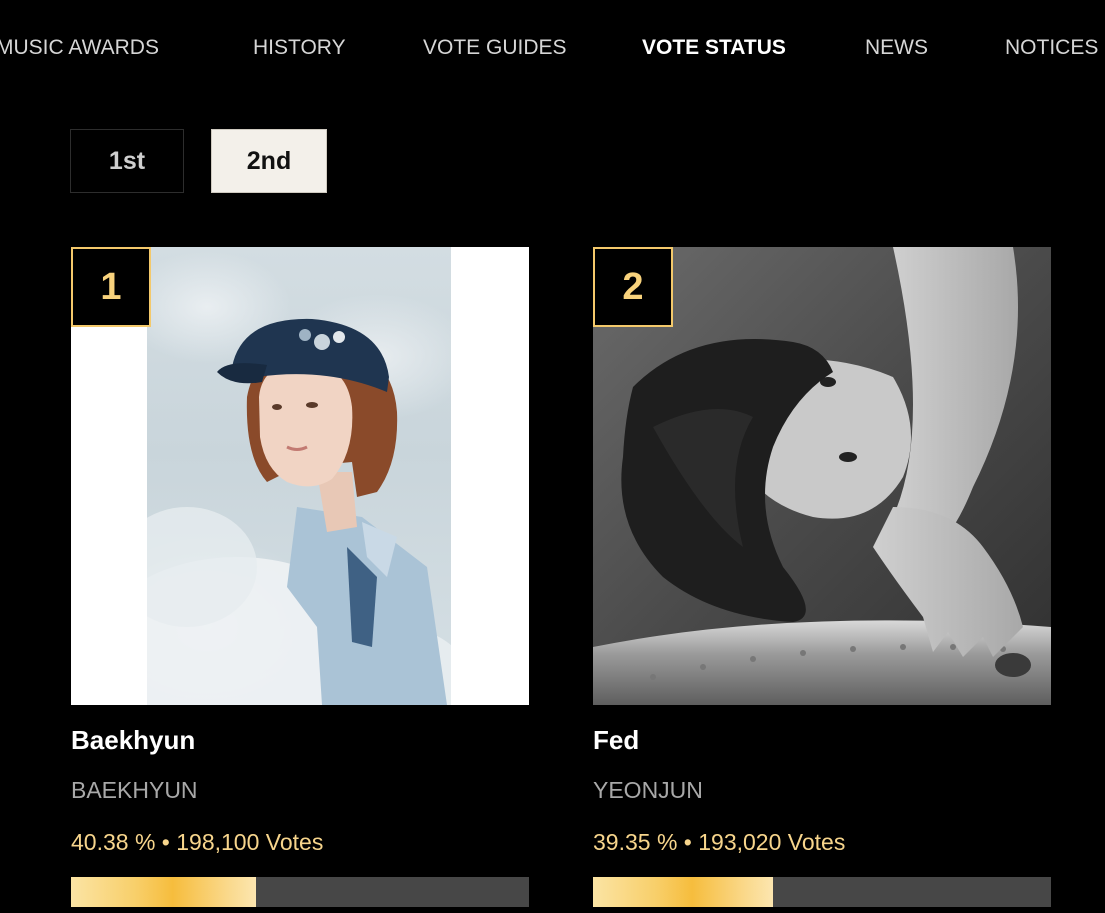  What do you see at coordinates (635, 842) in the screenshot?
I see `vote-percent: 39.35 %` at bounding box center [635, 842].